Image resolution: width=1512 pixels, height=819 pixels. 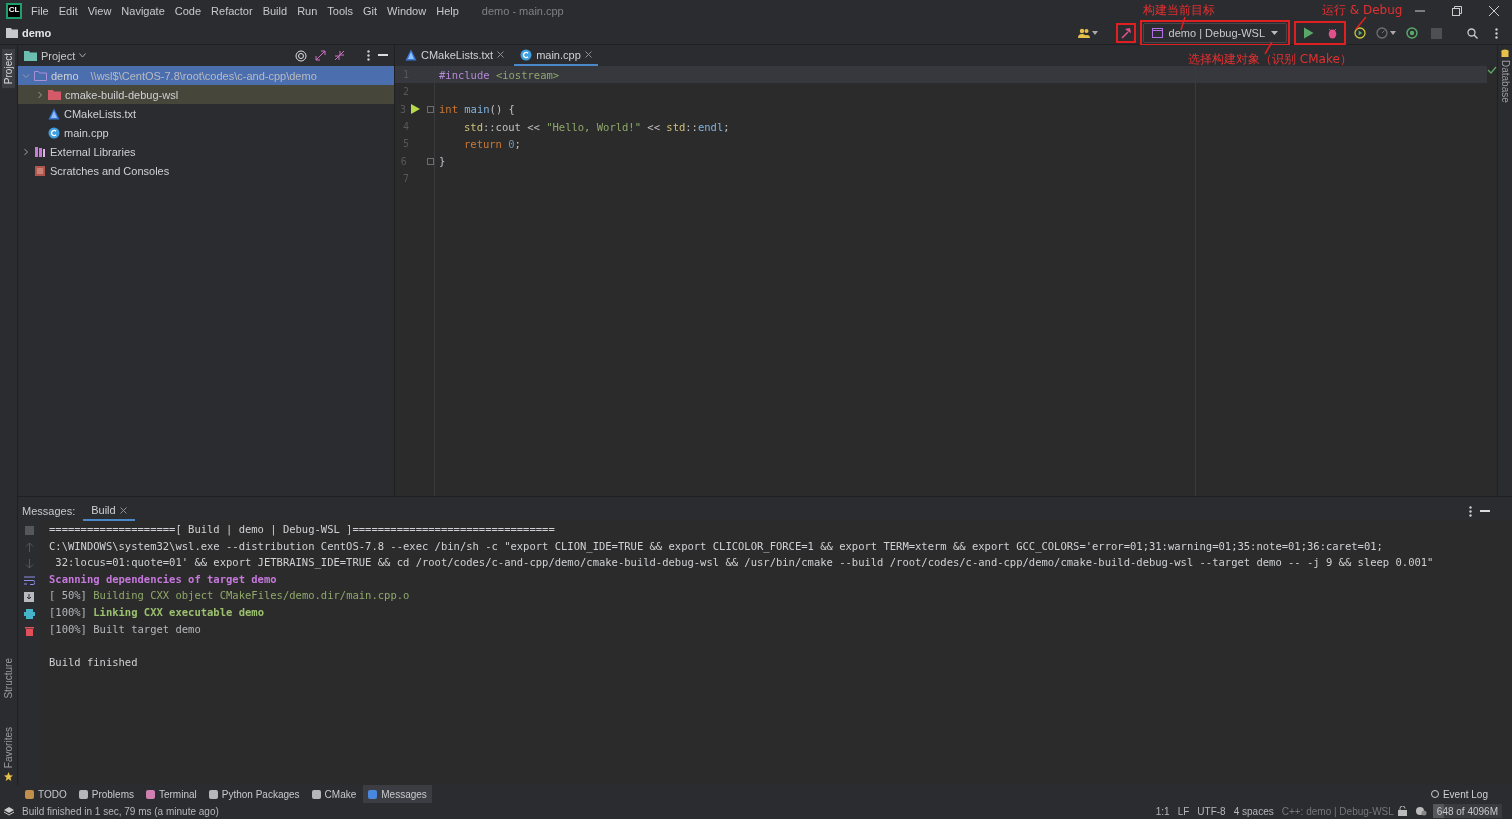 What do you see at coordinates (40, 151) in the screenshot?
I see `books-icon` at bounding box center [40, 151].